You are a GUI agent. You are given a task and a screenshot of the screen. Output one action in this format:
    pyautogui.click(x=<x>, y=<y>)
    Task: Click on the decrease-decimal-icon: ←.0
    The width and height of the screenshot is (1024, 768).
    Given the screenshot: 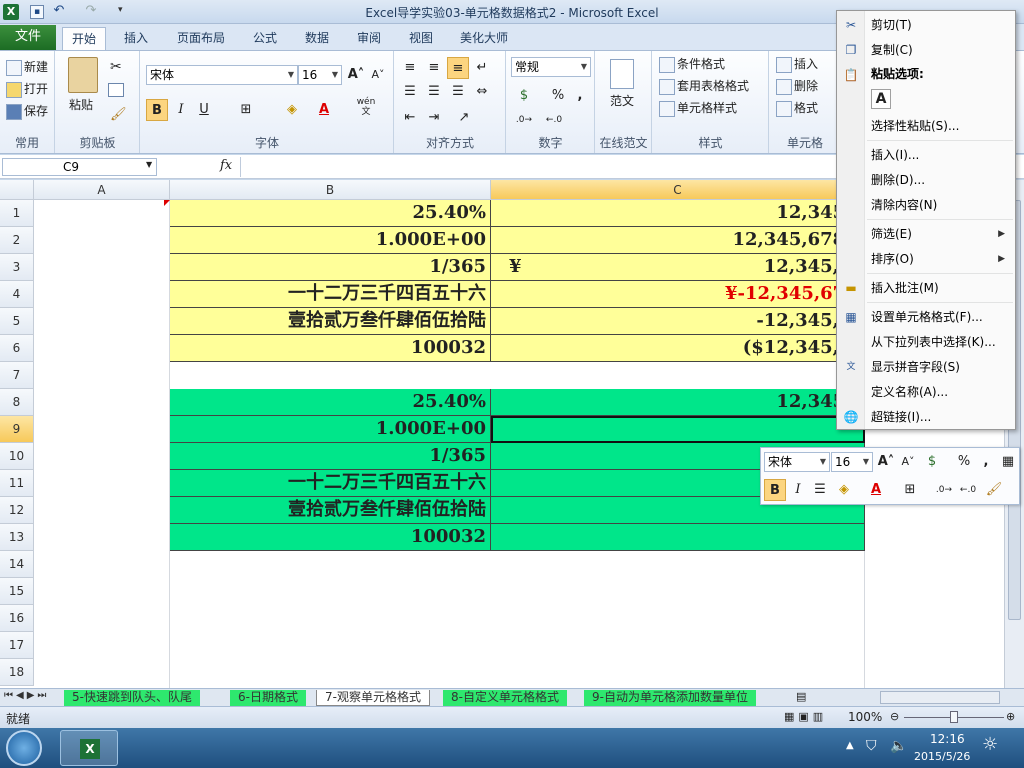 What is the action you would take?
    pyautogui.click(x=968, y=490)
    